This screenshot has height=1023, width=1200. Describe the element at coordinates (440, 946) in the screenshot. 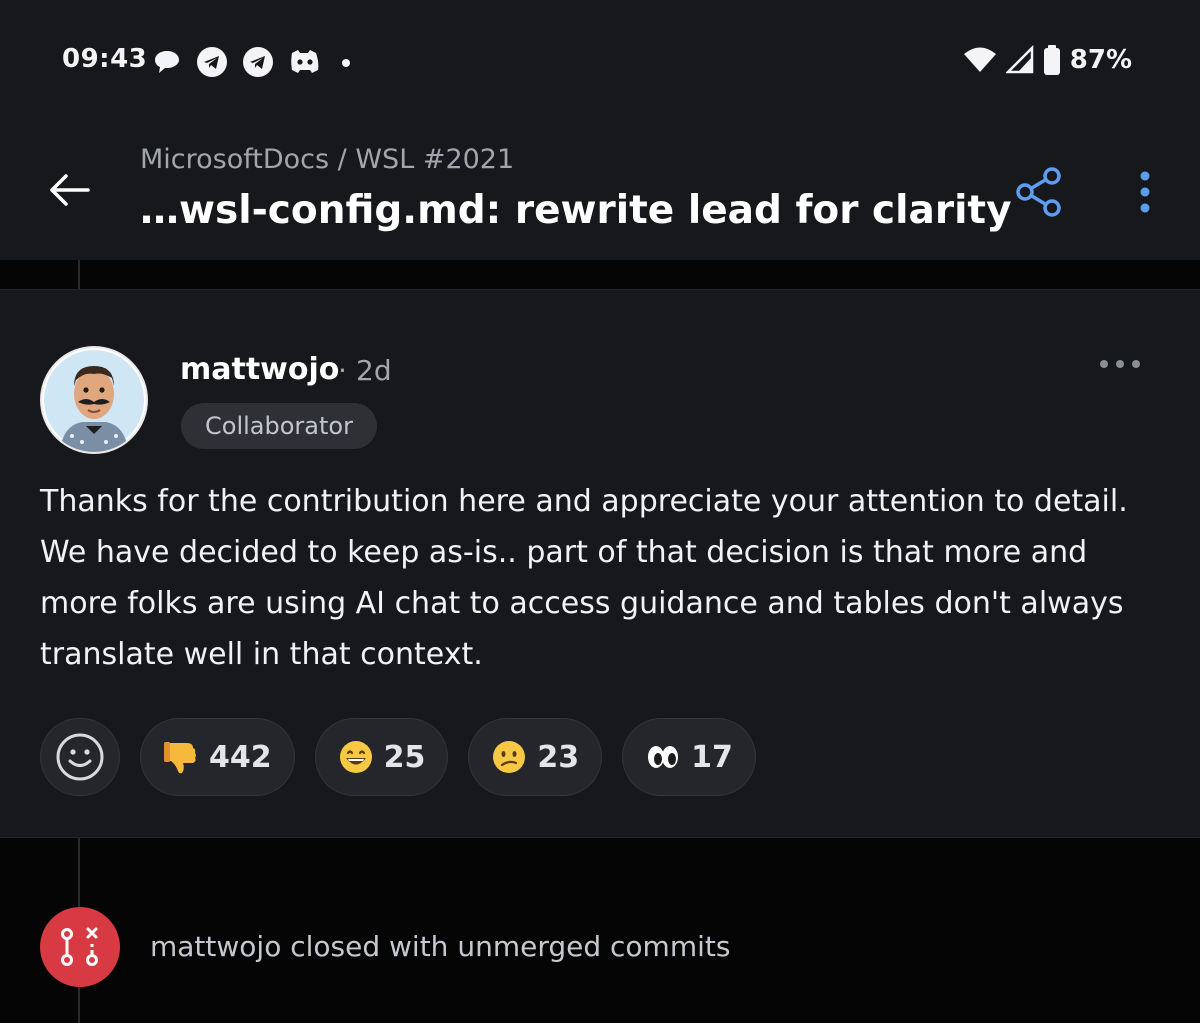

I see `timeline-event-text: mattwojo closed with unmerged commits` at that location.